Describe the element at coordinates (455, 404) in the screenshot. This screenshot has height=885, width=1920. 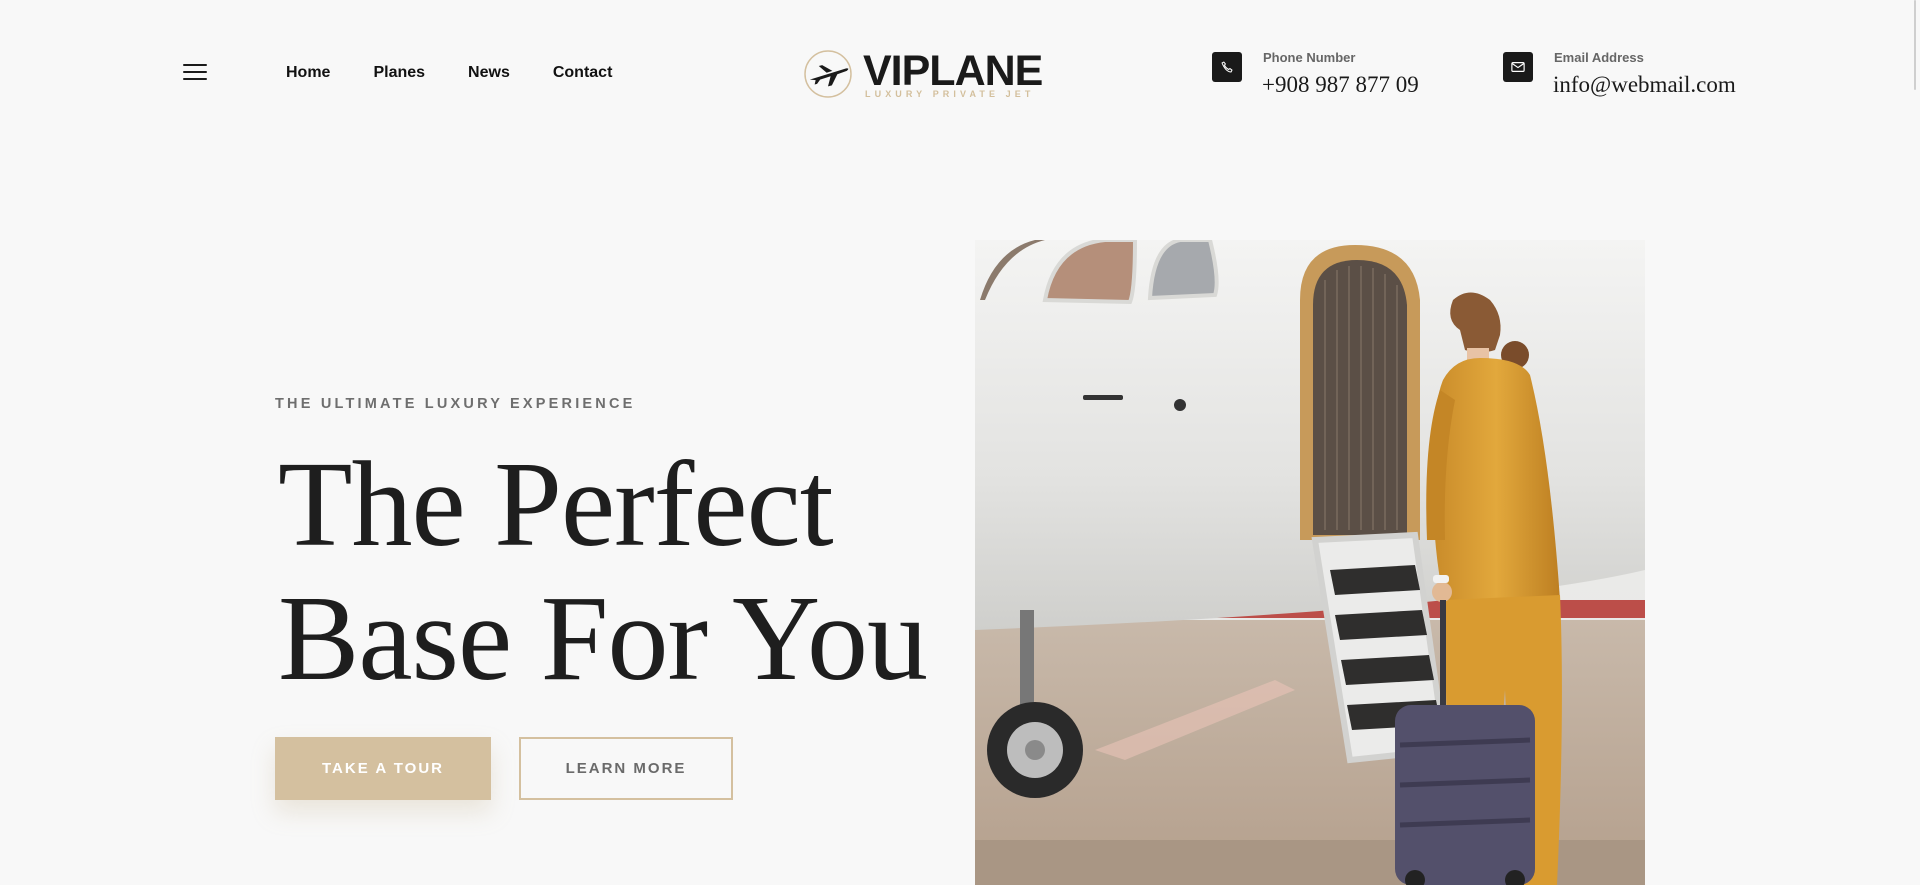
I see `hero-eyebrow: THE ULTIMATE LUXURY EXPERIENCE` at that location.